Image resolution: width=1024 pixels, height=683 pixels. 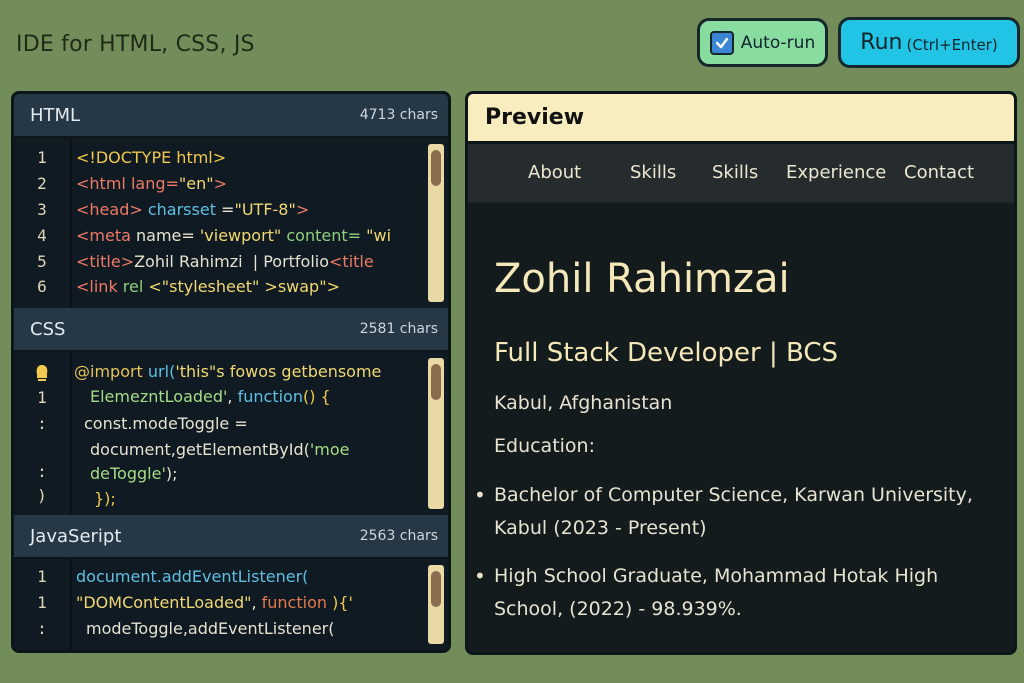 What do you see at coordinates (600, 528) in the screenshot?
I see `education-item-line: Kabul (2023 - Present)` at bounding box center [600, 528].